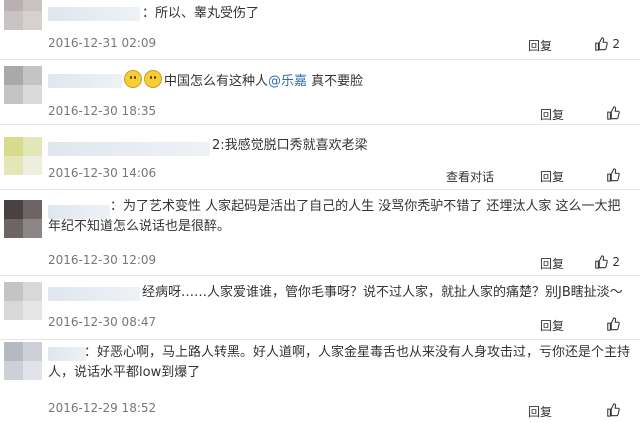  What do you see at coordinates (337, 81) in the screenshot?
I see `comment-text-part: 真不要脸` at bounding box center [337, 81].